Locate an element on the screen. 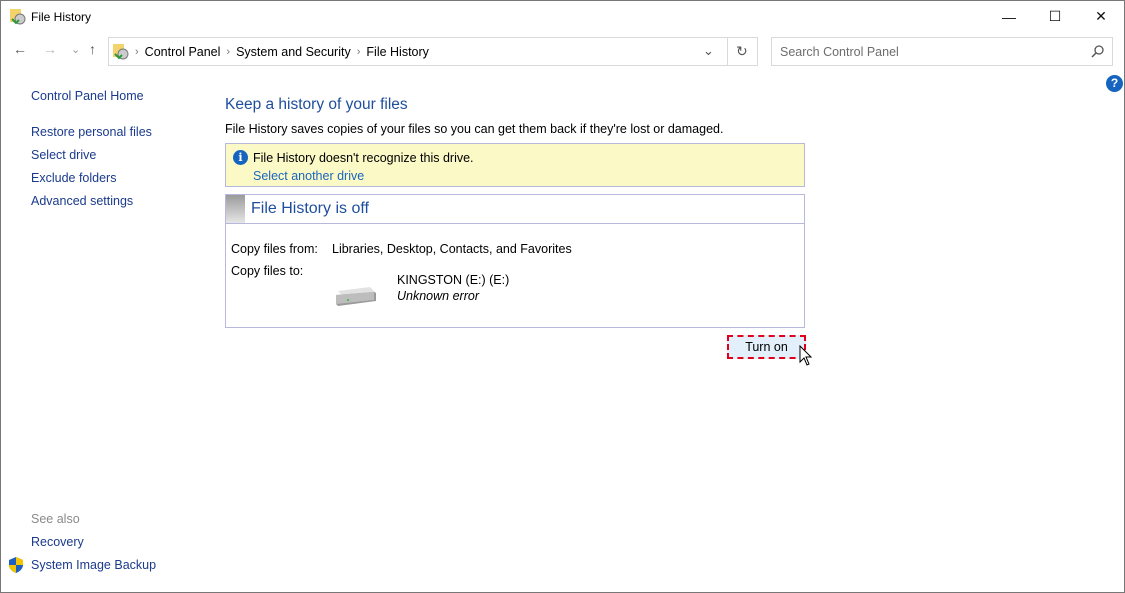 The height and width of the screenshot is (593, 1125). copy-to-label: Copy files to: is located at coordinates (267, 271).